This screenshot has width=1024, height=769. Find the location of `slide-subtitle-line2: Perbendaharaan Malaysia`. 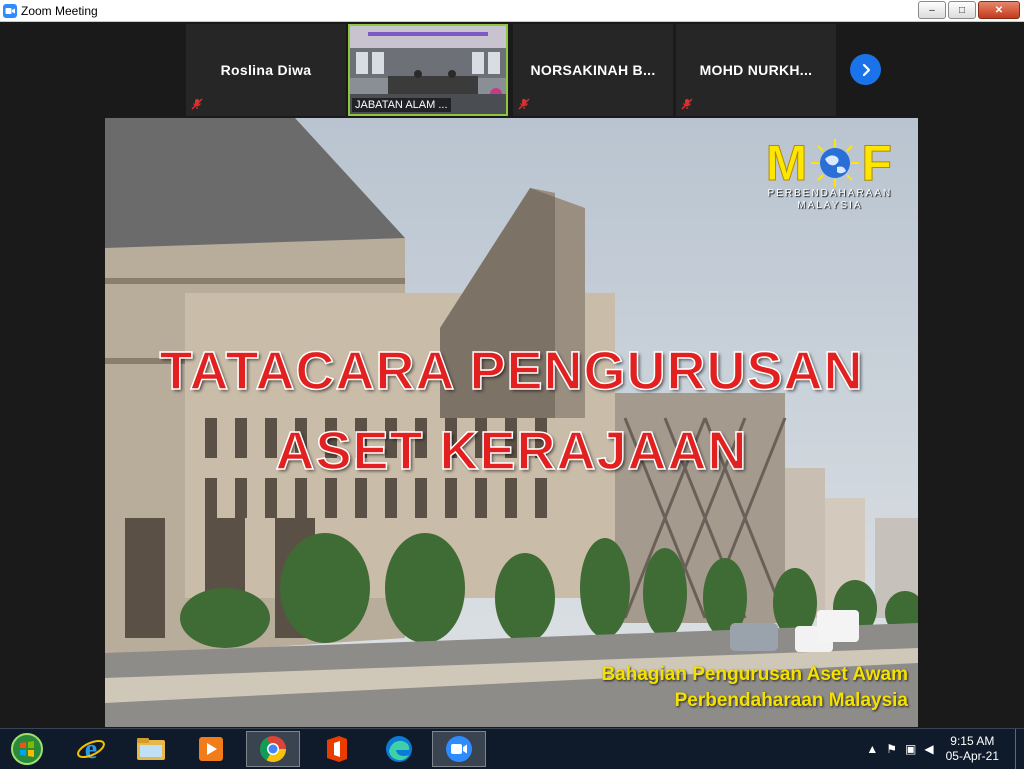

slide-subtitle-line2: Perbendaharaan Malaysia is located at coordinates (791, 700).